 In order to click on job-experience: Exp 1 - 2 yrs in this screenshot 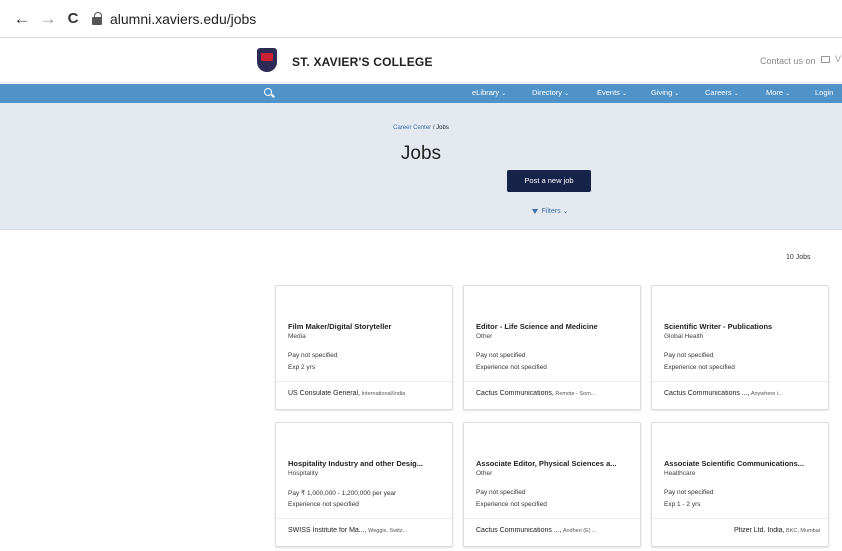, I will do `click(682, 504)`.